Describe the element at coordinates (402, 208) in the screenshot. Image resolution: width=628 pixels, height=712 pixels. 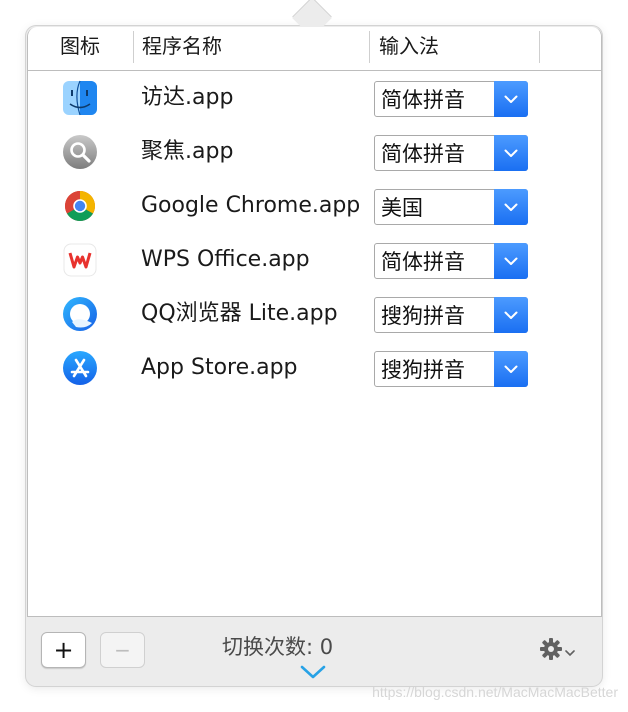
I see `input-method-value: 美国` at that location.